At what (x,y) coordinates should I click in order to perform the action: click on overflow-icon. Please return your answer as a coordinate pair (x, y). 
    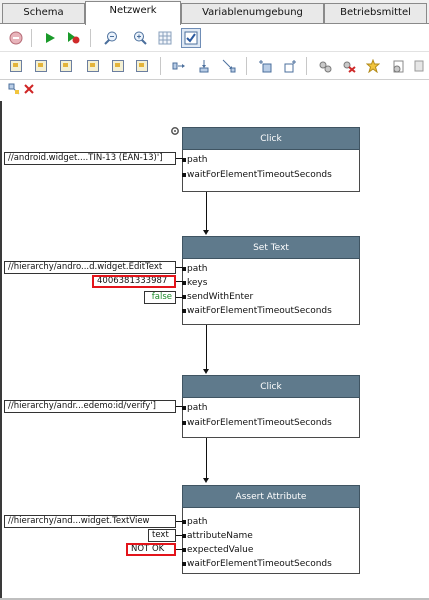
    Looking at the image, I should click on (419, 66).